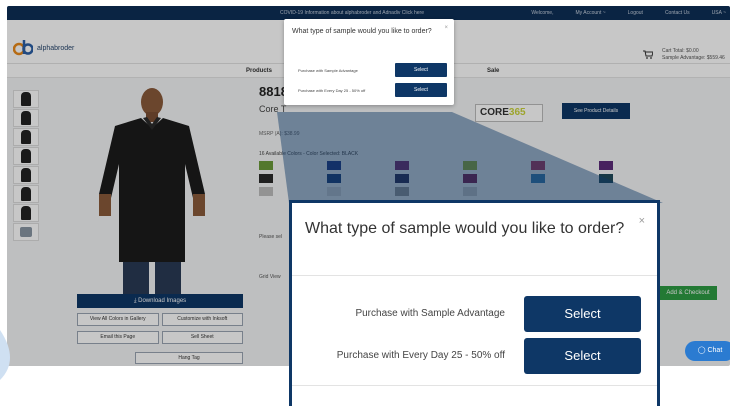 This screenshot has height=406, width=733. Describe the element at coordinates (582, 356) in the screenshot. I see `select-every-day-button: Select` at that location.